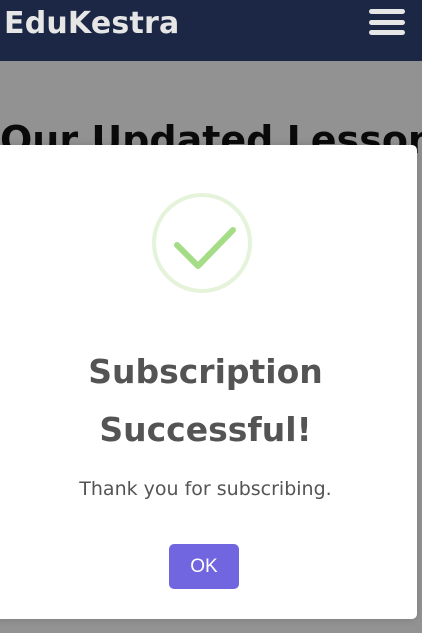  Describe the element at coordinates (205, 489) in the screenshot. I see `dialog-message: Thank you for subscribing.` at that location.